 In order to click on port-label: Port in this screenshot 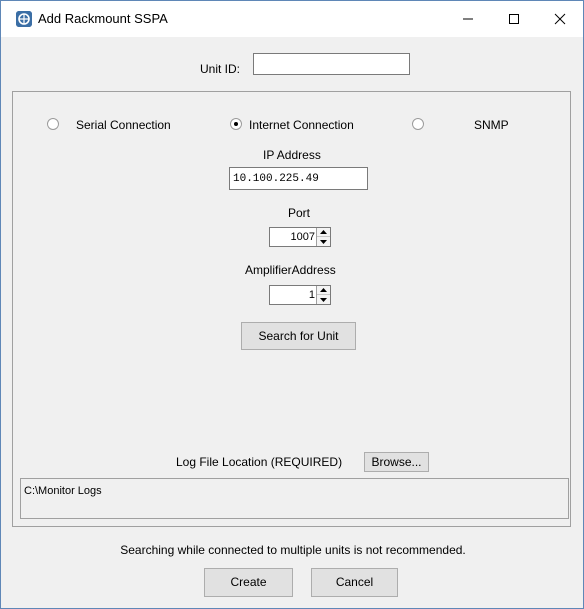, I will do `click(299, 213)`.